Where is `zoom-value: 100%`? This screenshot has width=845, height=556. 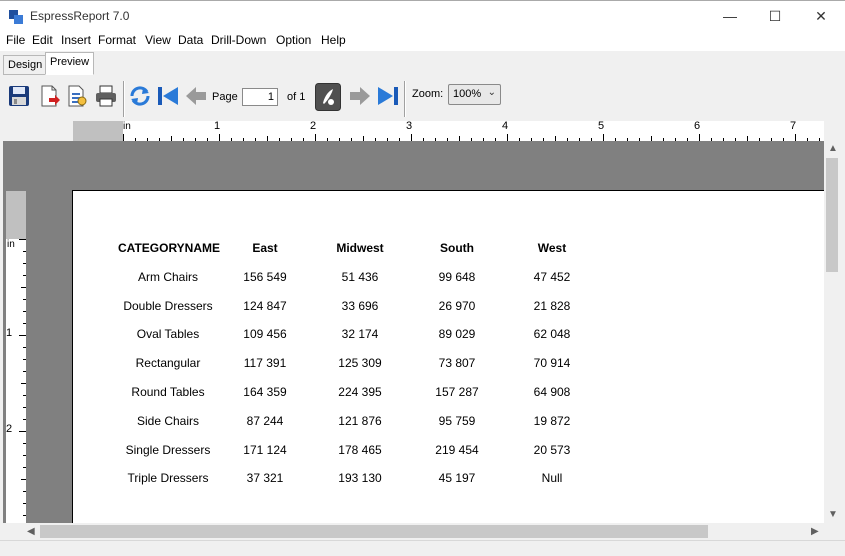
zoom-value: 100% is located at coordinates (467, 94).